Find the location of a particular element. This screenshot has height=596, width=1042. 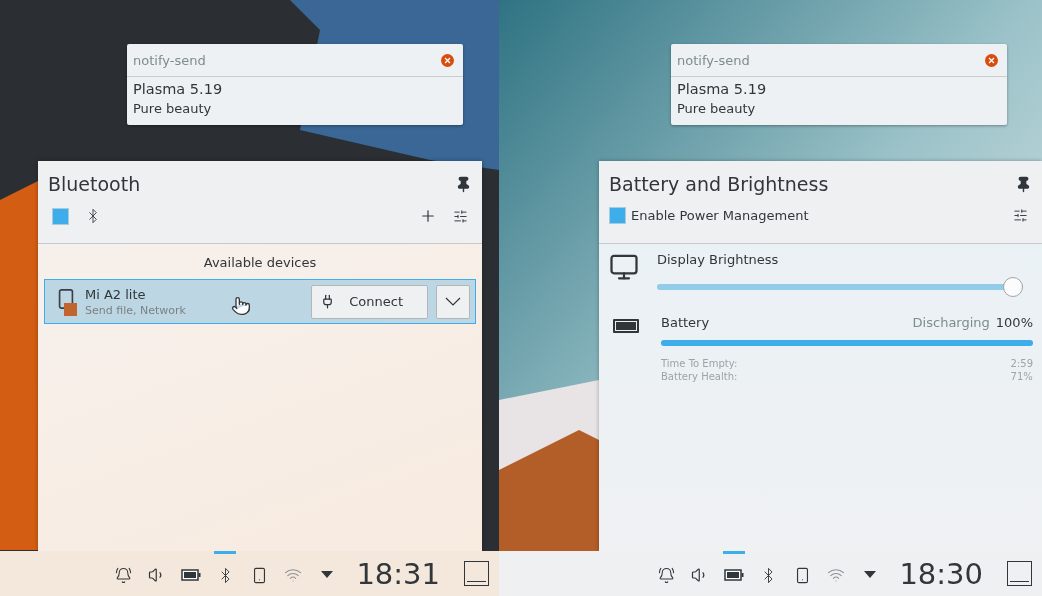

slider-handle is located at coordinates (1013, 287).